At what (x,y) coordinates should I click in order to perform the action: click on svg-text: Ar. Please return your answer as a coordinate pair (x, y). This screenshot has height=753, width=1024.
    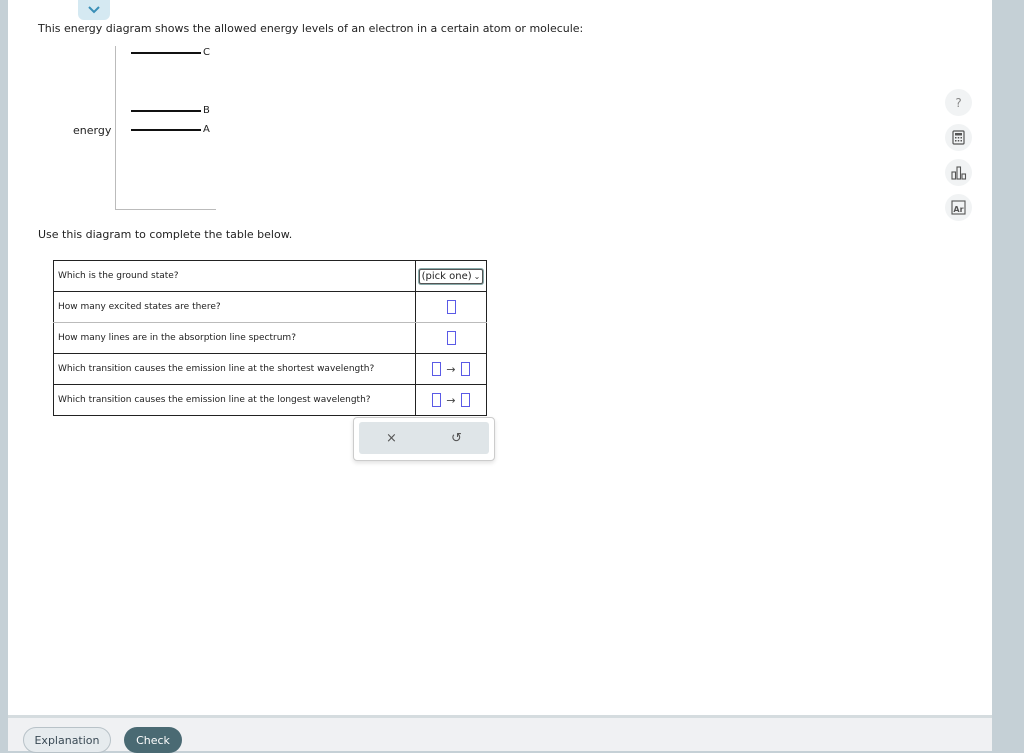
    Looking at the image, I should click on (958, 209).